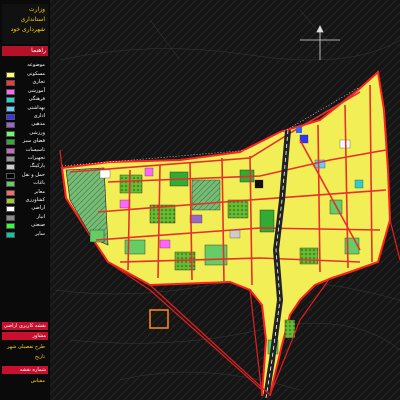  Describe the element at coordinates (35, 200) in the screenshot. I see `legend-label: کشاورزی` at that location.